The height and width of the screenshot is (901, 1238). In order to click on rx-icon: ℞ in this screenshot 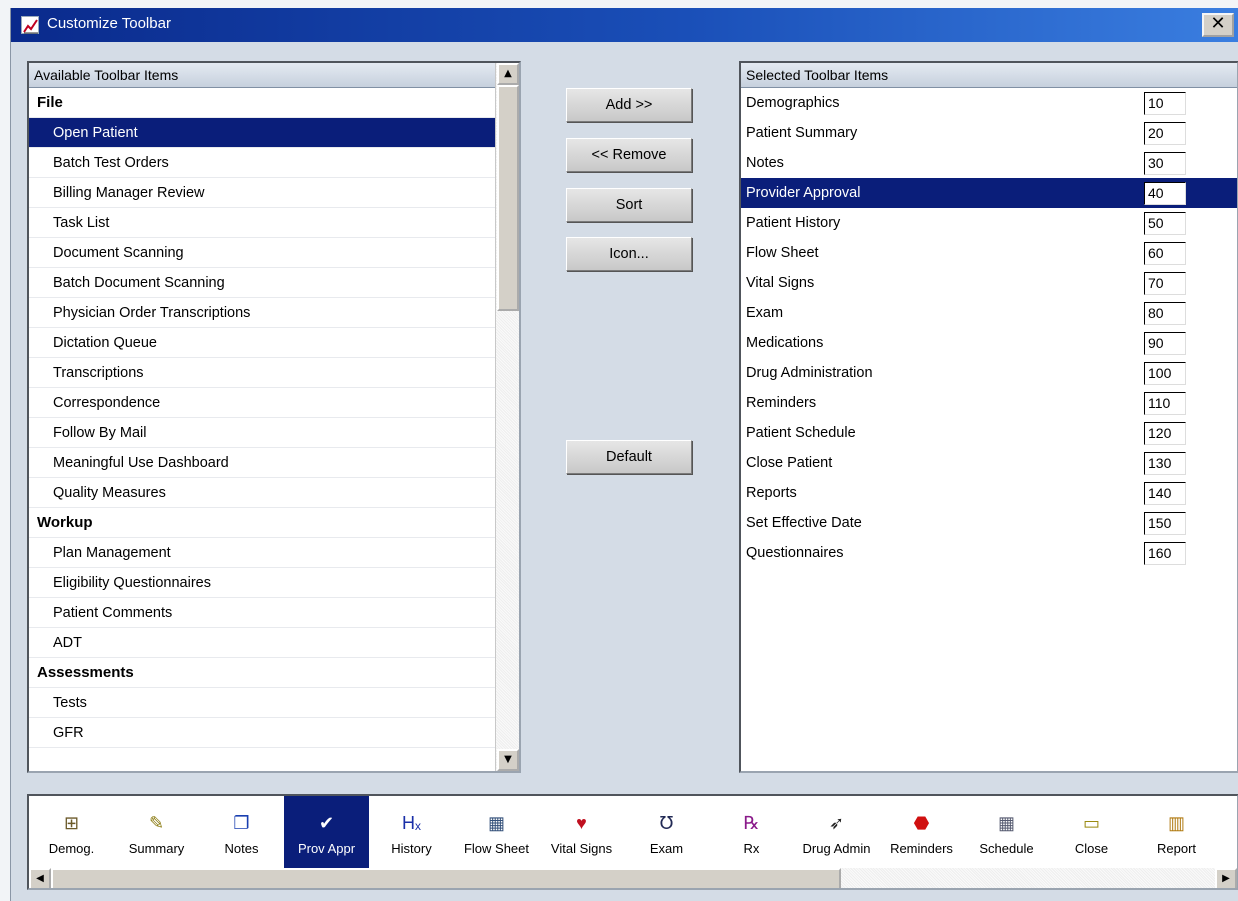, I will do `click(751, 823)`.